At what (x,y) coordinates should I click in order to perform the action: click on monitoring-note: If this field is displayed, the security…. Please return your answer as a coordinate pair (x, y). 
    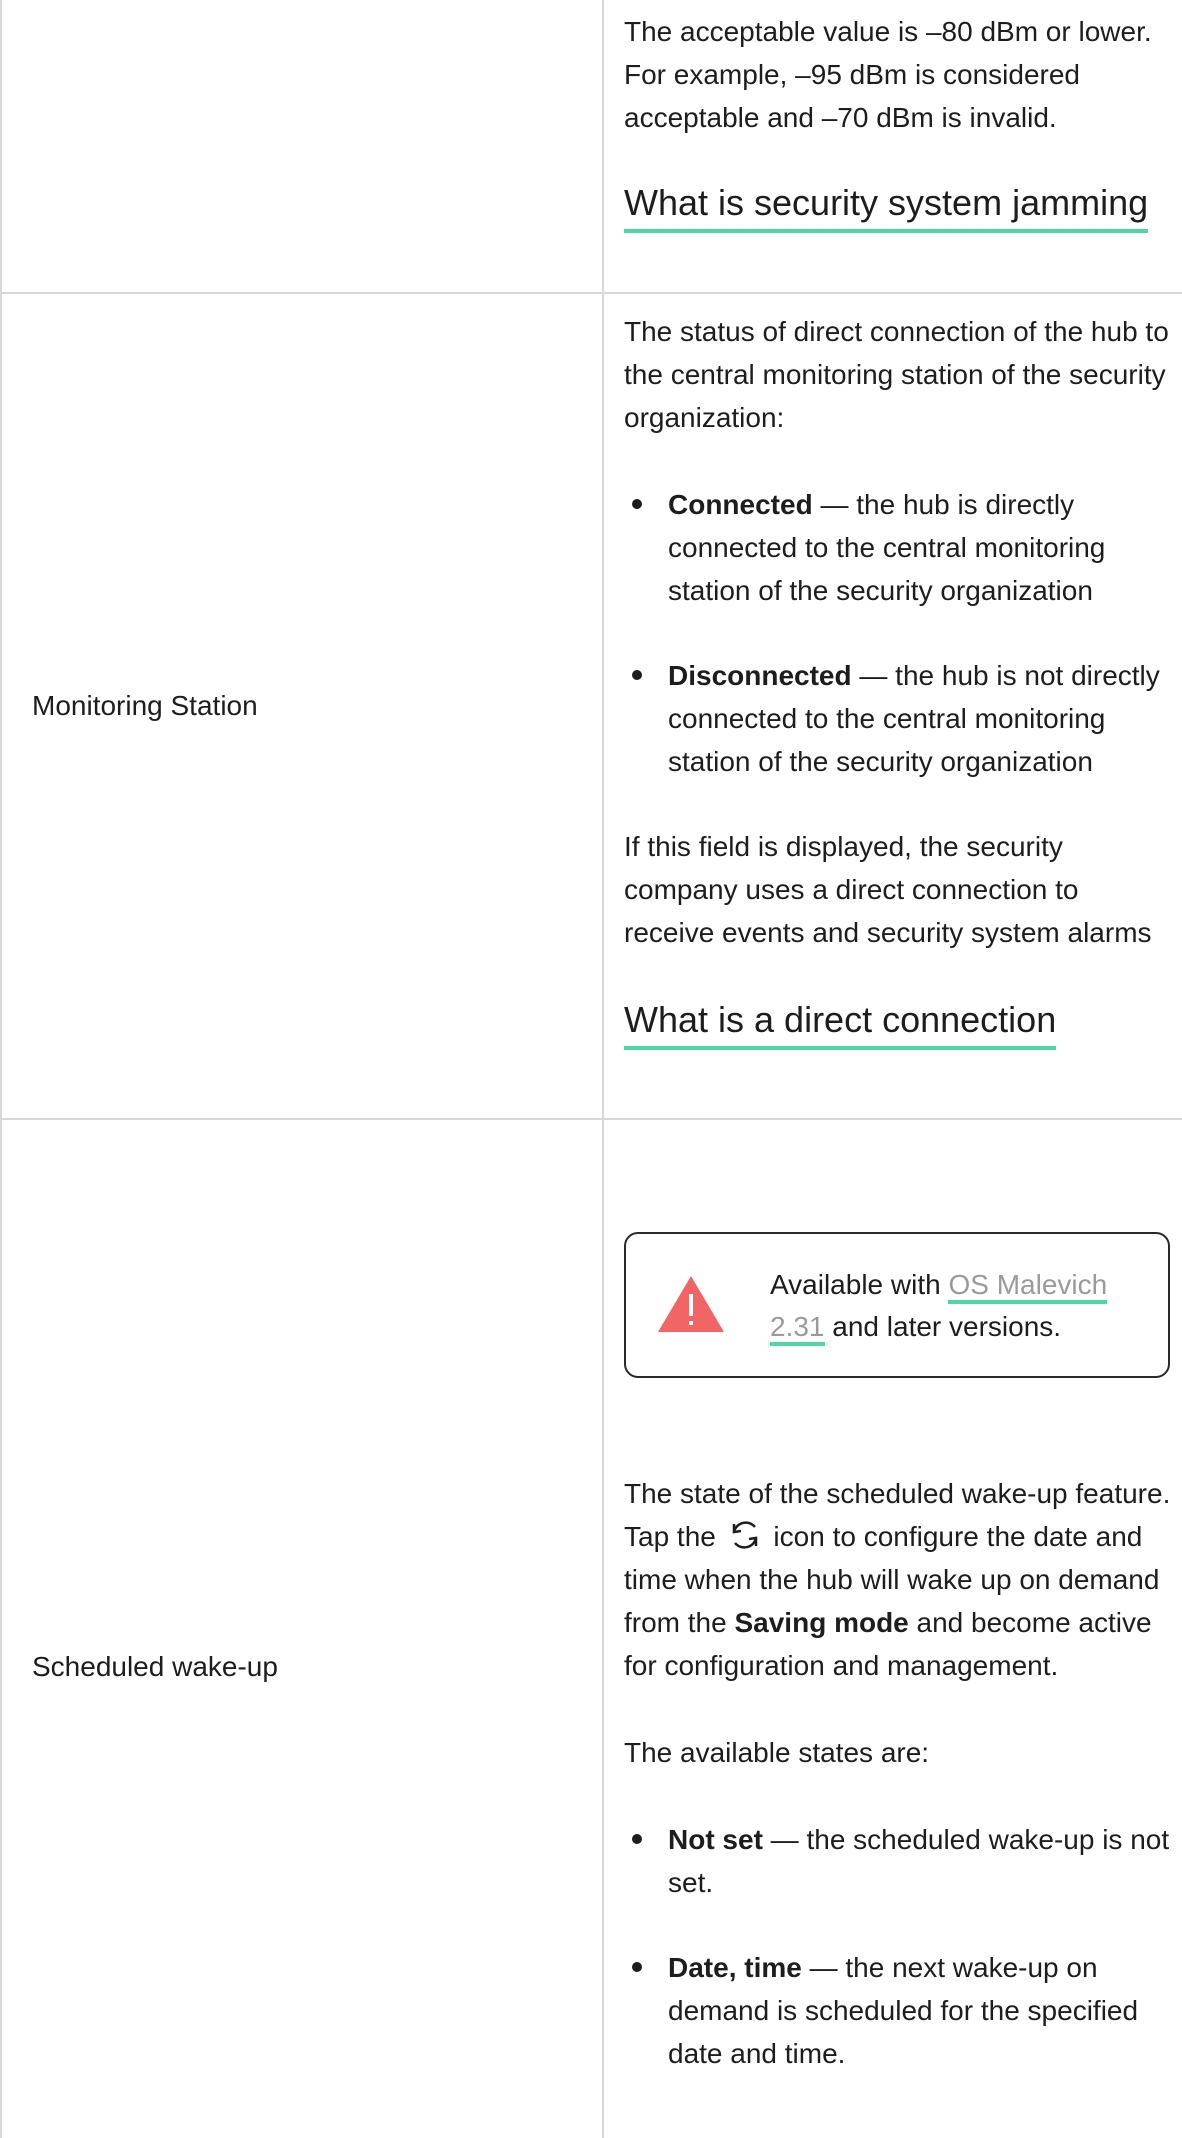
    Looking at the image, I should click on (888, 889).